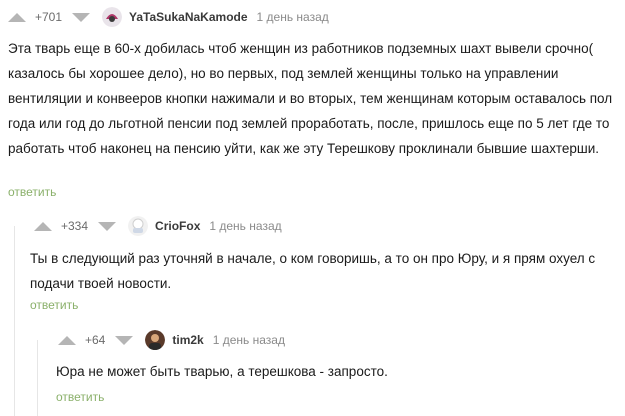 The image size is (625, 416). Describe the element at coordinates (75, 226) in the screenshot. I see `comment-rating: +334` at that location.